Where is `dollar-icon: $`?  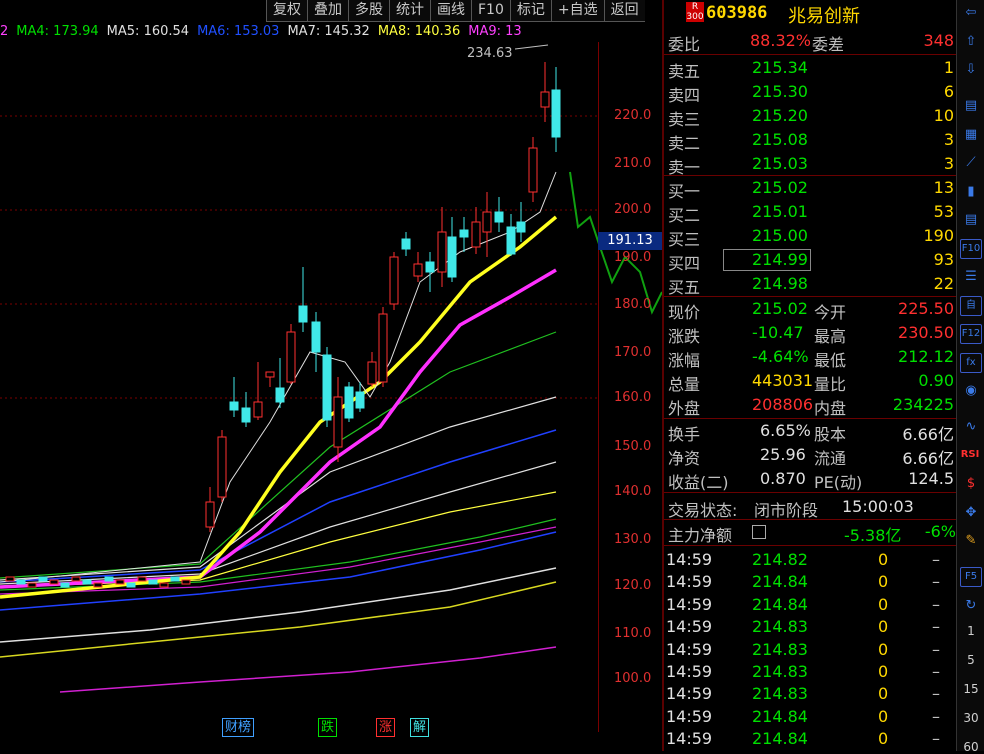
dollar-icon: $ is located at coordinates (971, 484).